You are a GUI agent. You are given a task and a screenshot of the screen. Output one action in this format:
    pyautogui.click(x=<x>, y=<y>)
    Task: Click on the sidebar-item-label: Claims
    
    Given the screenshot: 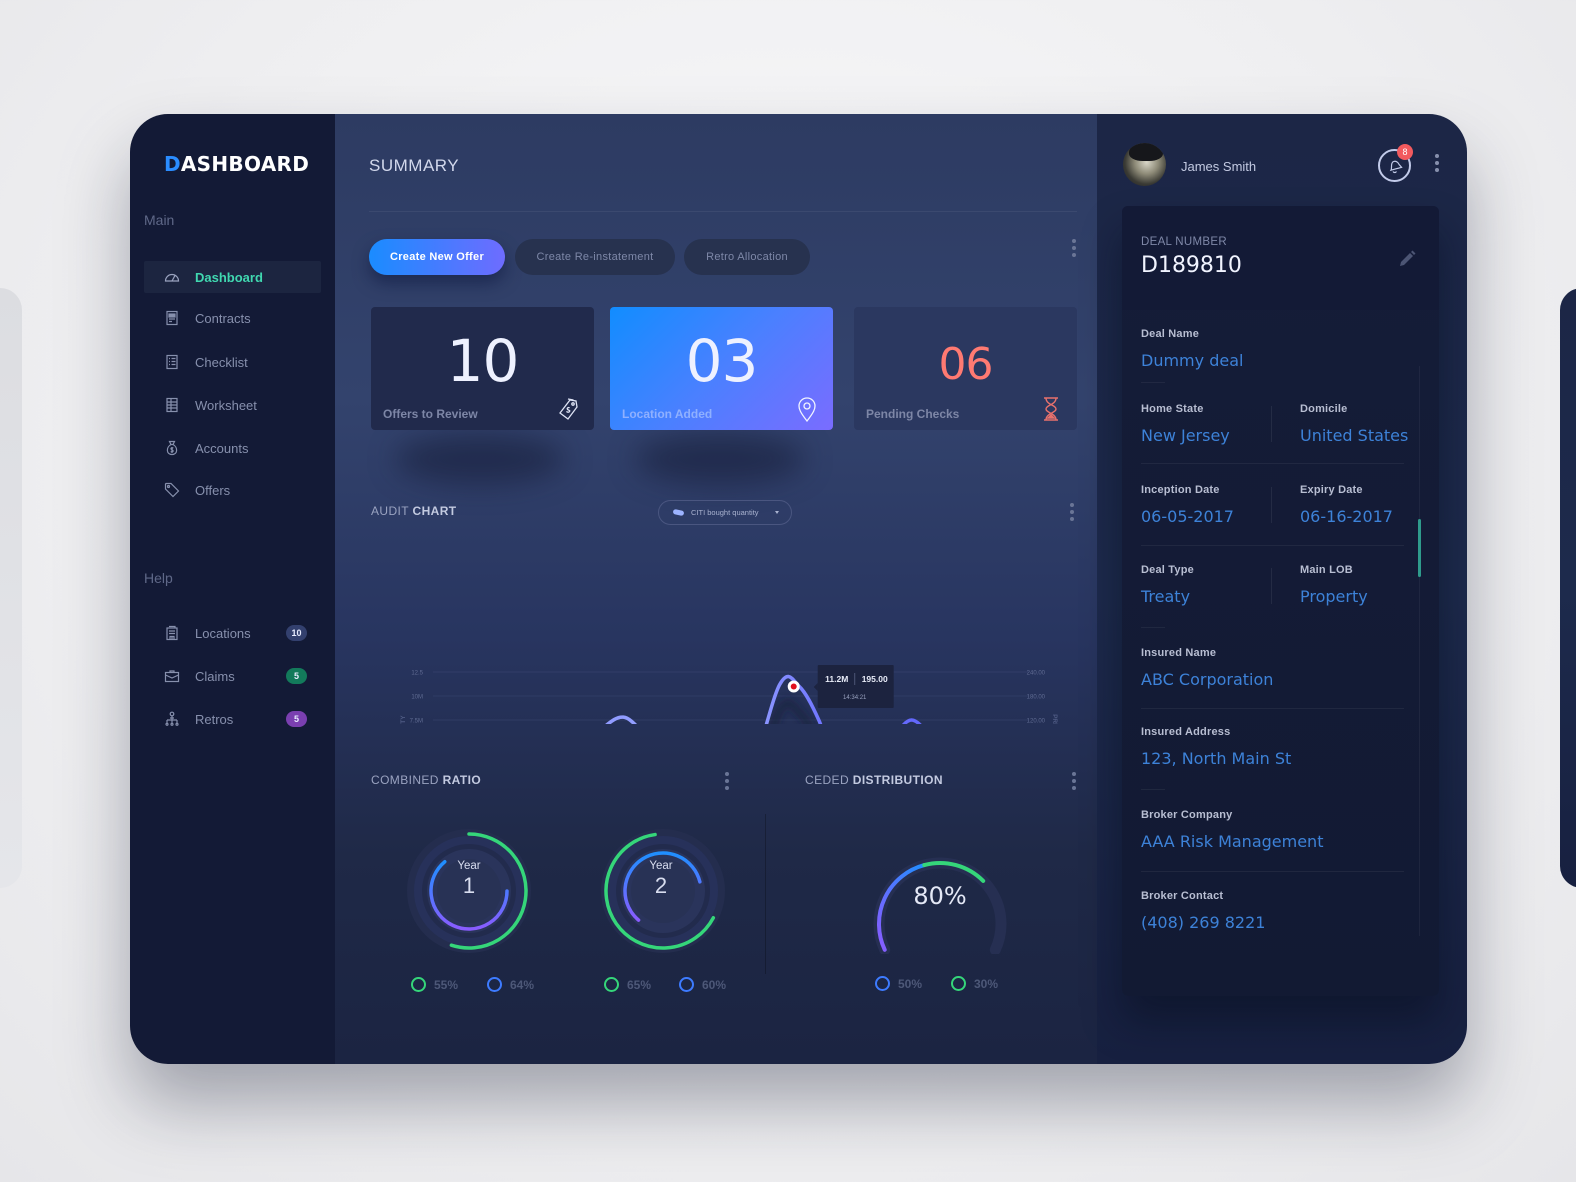 What is the action you would take?
    pyautogui.click(x=215, y=676)
    